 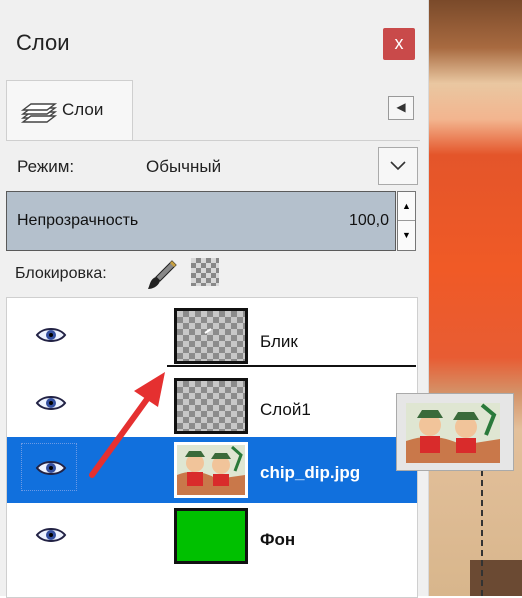 I want to click on spin-down-icon: ▼, so click(x=406, y=235).